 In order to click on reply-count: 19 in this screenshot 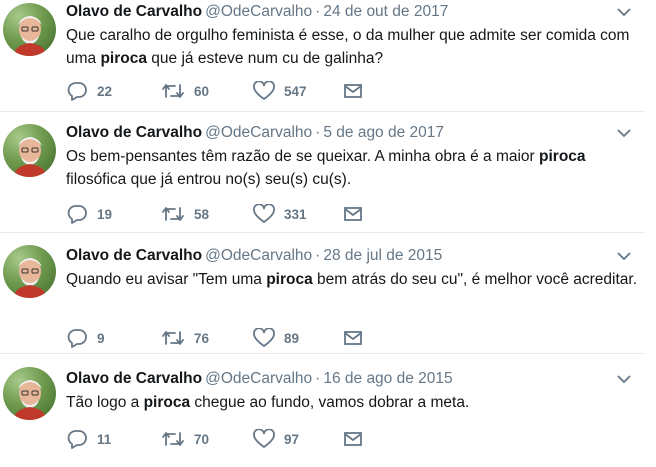, I will do `click(105, 214)`.